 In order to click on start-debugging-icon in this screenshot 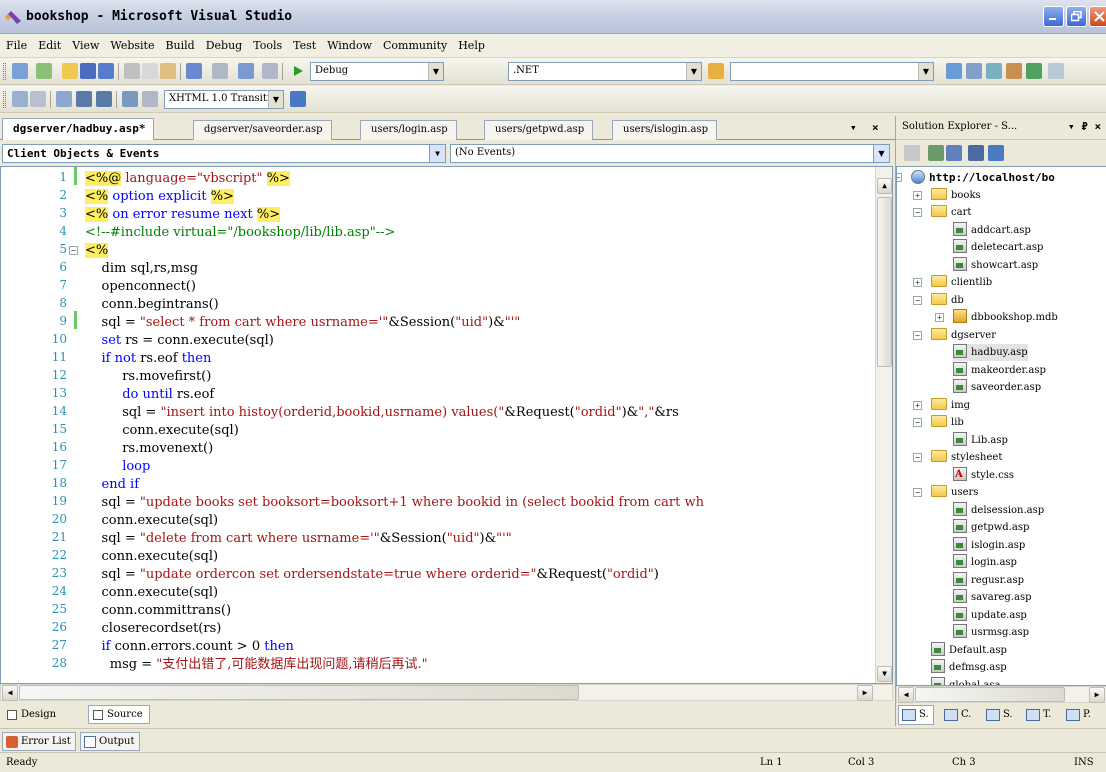, I will do `click(298, 71)`.